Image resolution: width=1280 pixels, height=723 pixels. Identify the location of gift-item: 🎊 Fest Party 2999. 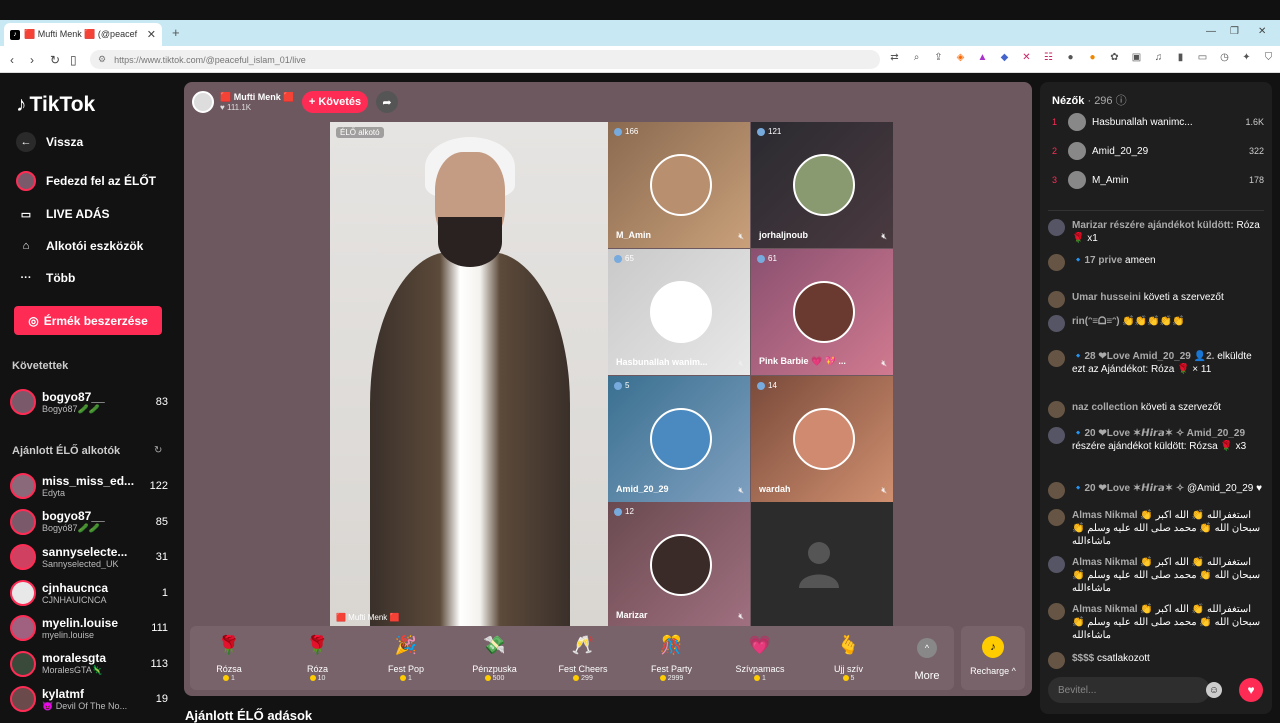
(672, 657).